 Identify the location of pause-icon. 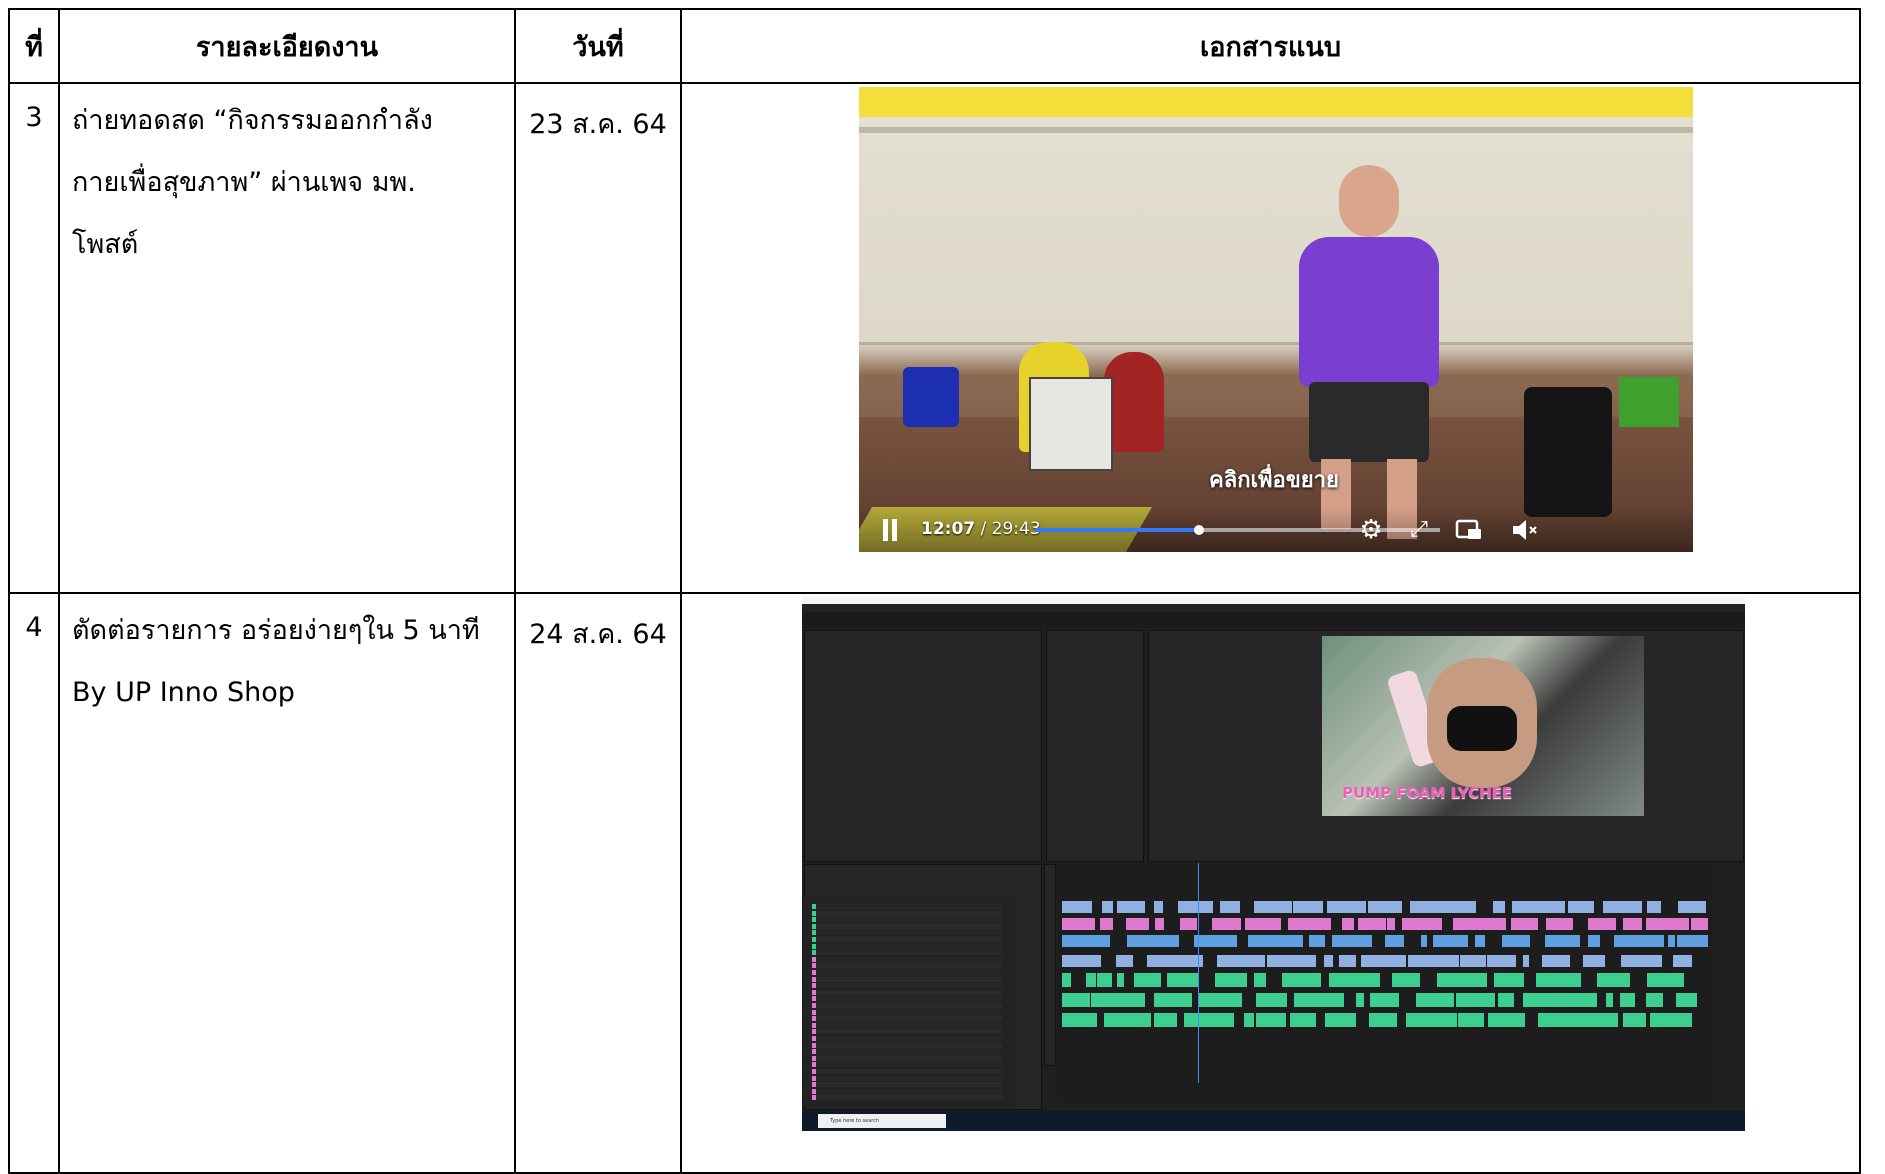
(890, 530).